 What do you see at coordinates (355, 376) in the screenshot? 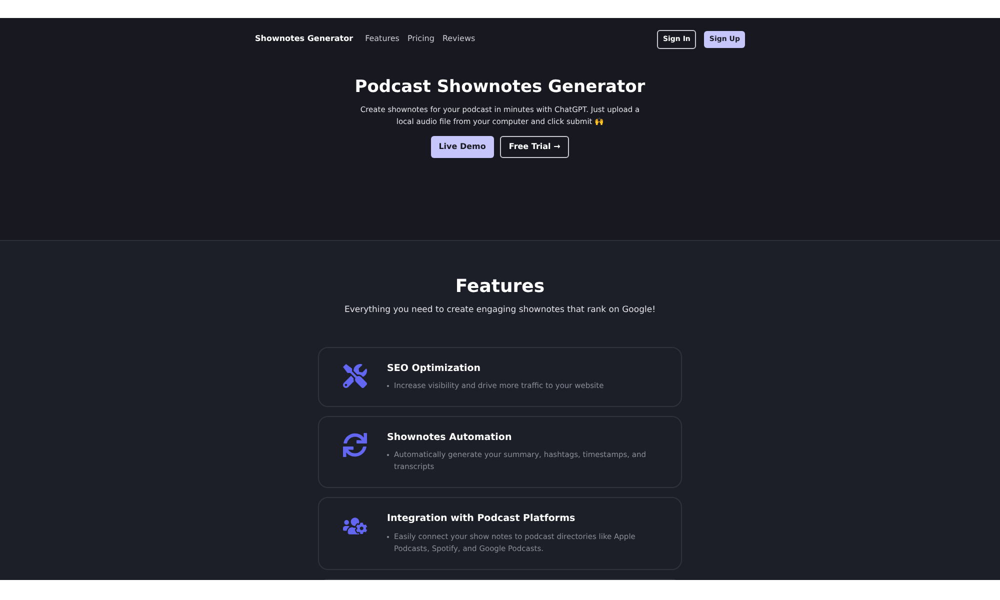
I see `tools-icon` at bounding box center [355, 376].